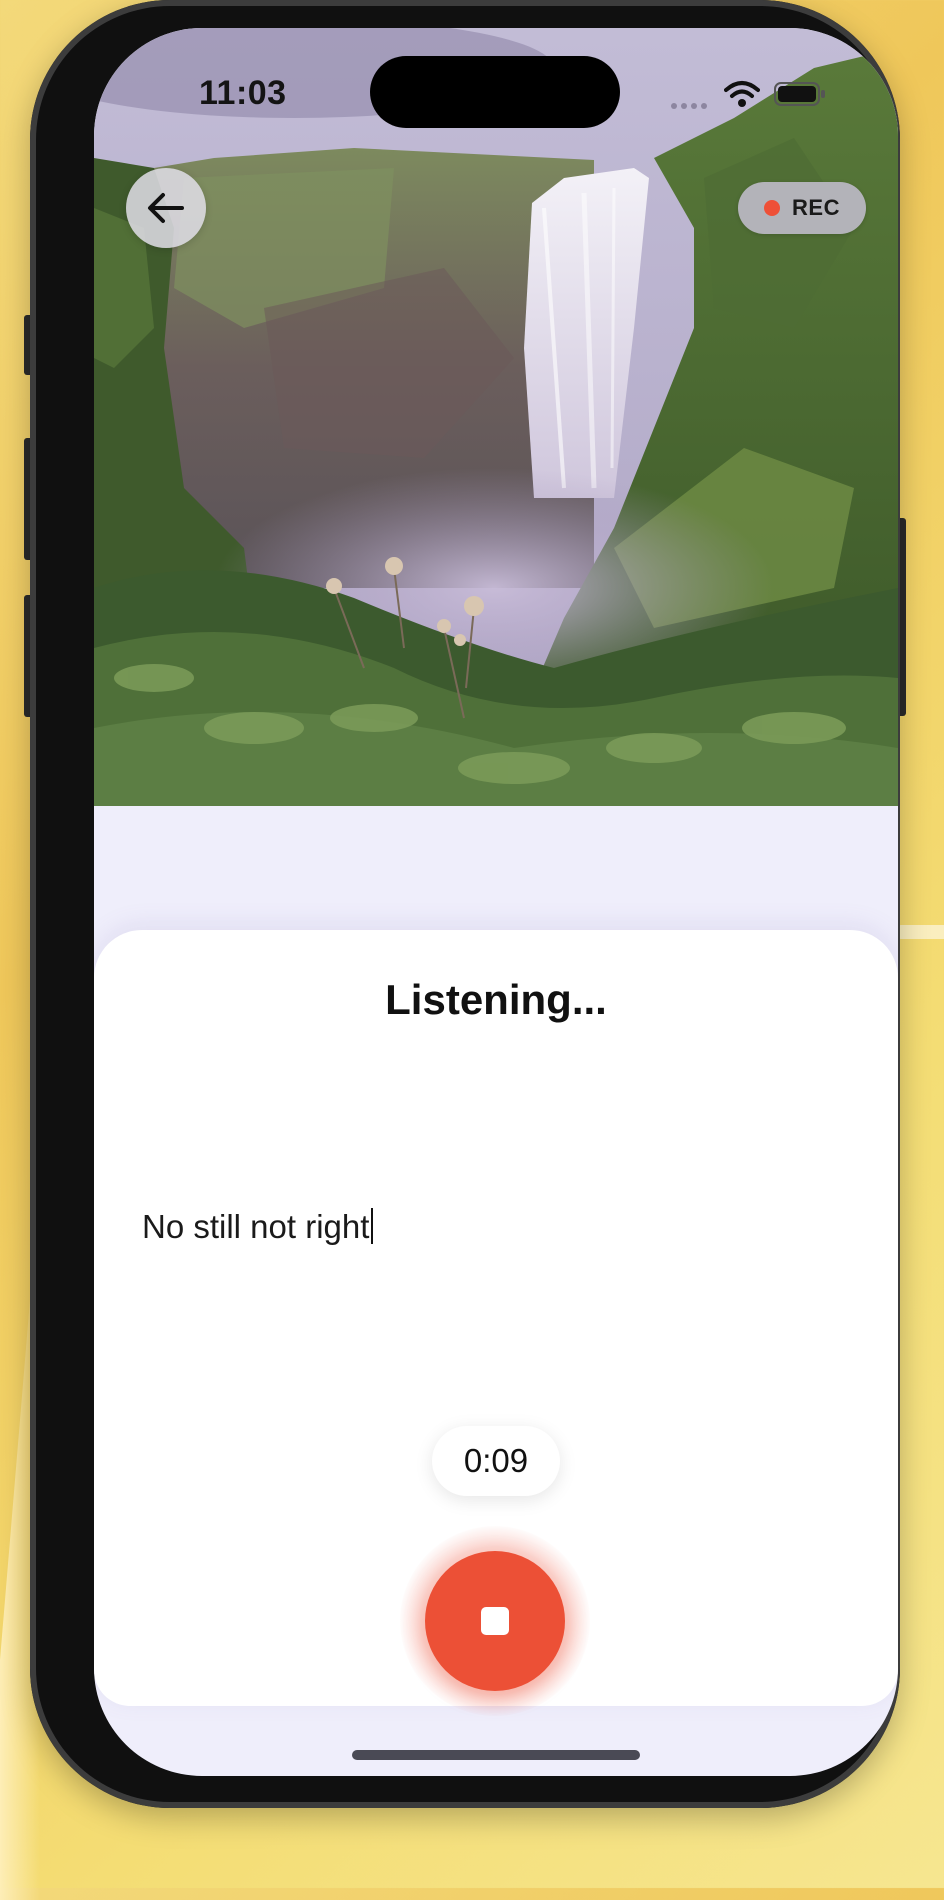  I want to click on stop-icon, so click(495, 1621).